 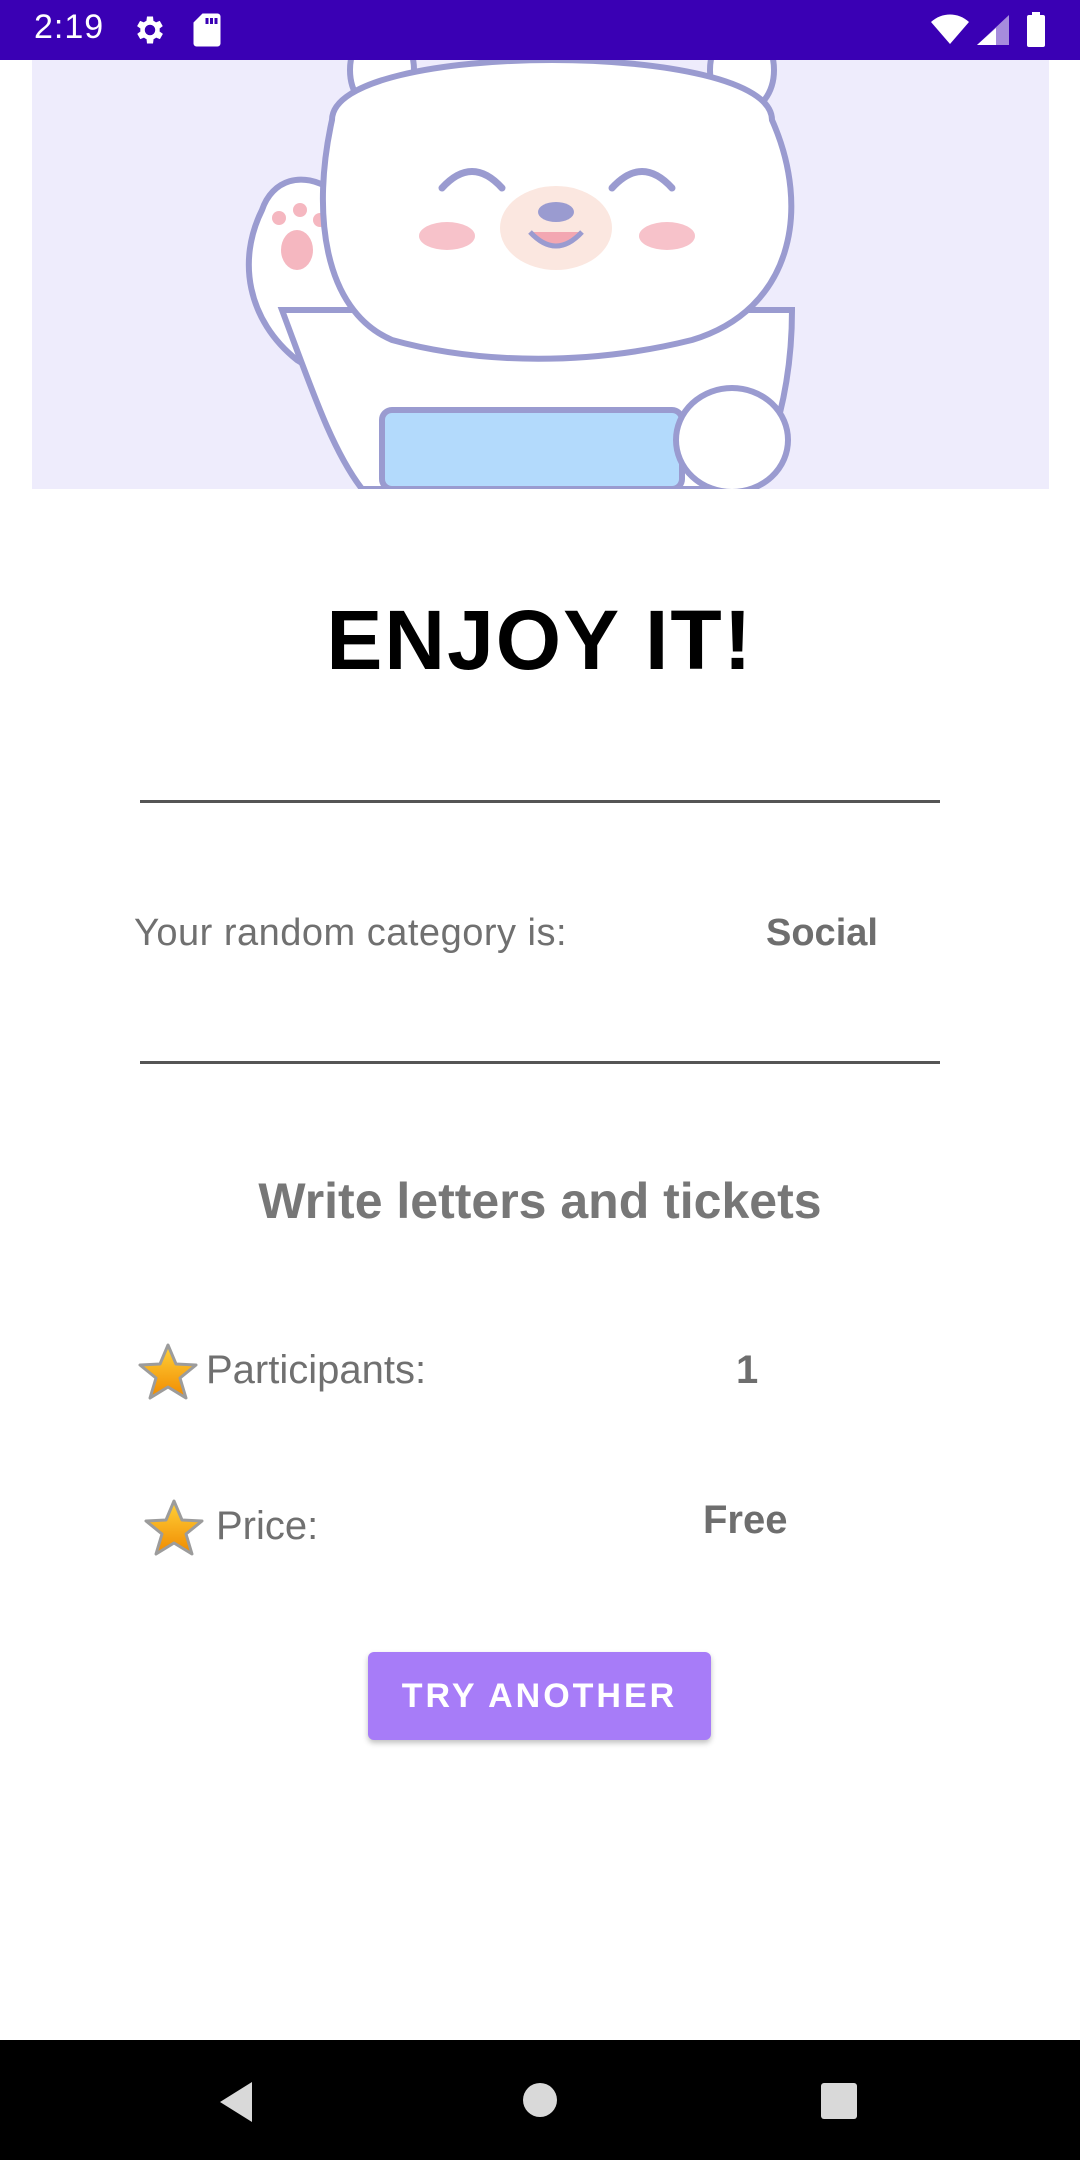 I want to click on participants-label: Participants:, so click(x=316, y=1370).